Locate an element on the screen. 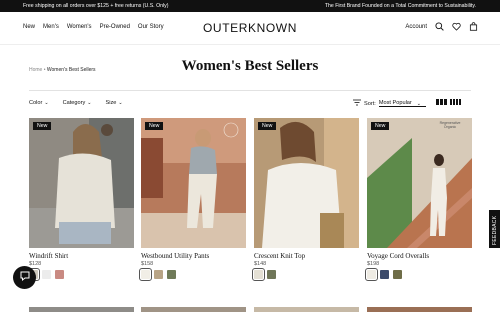 The width and height of the screenshot is (500, 312). filter-size: Size ⌄ is located at coordinates (113, 103).